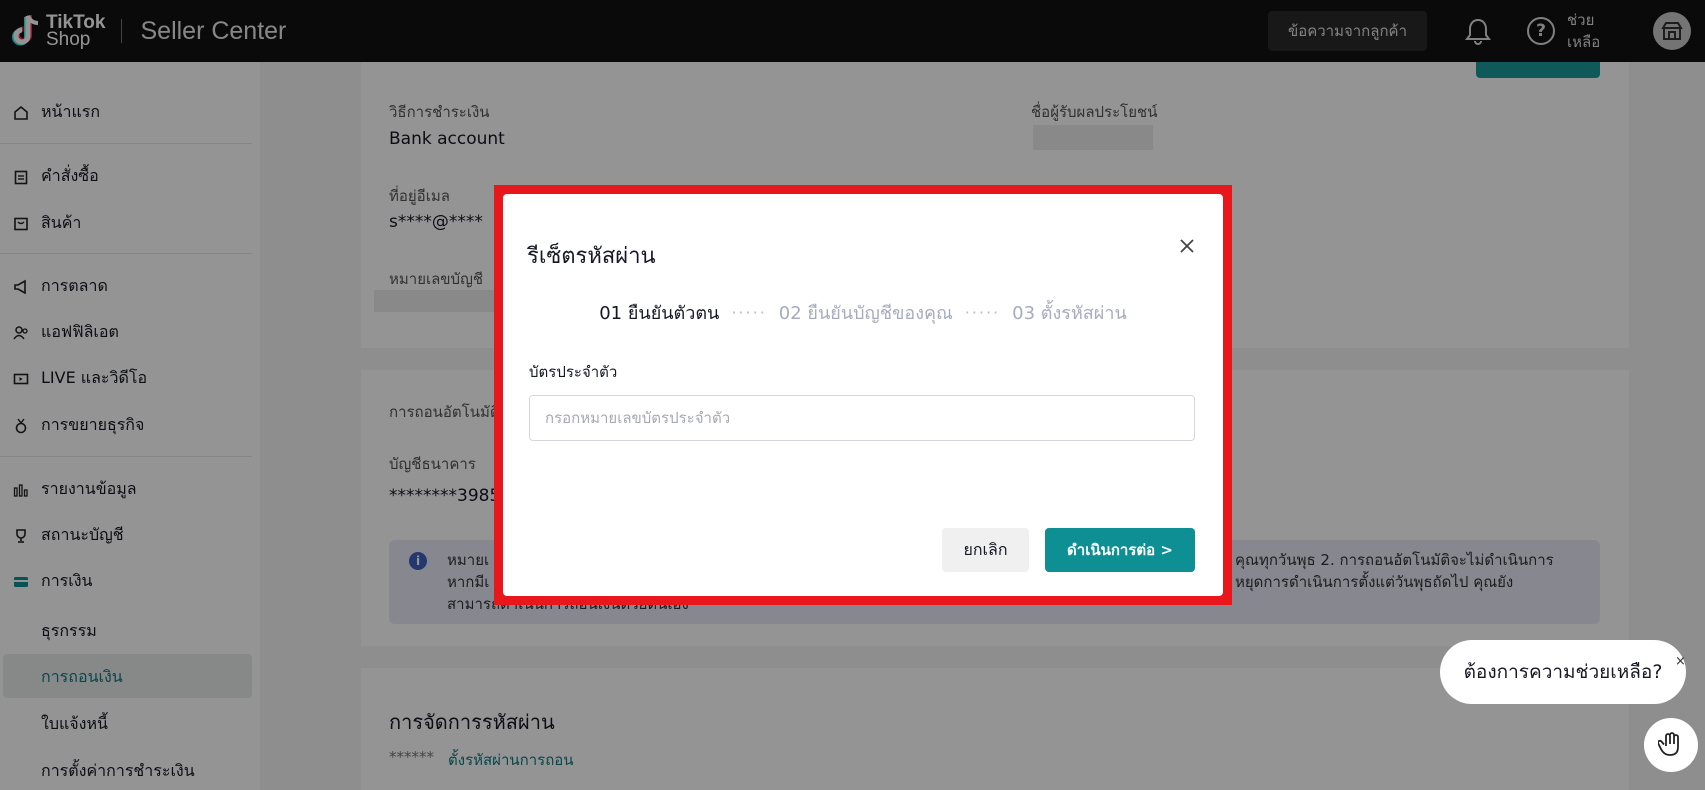 This screenshot has height=790, width=1705. Describe the element at coordinates (1187, 246) in the screenshot. I see `close-icon` at that location.